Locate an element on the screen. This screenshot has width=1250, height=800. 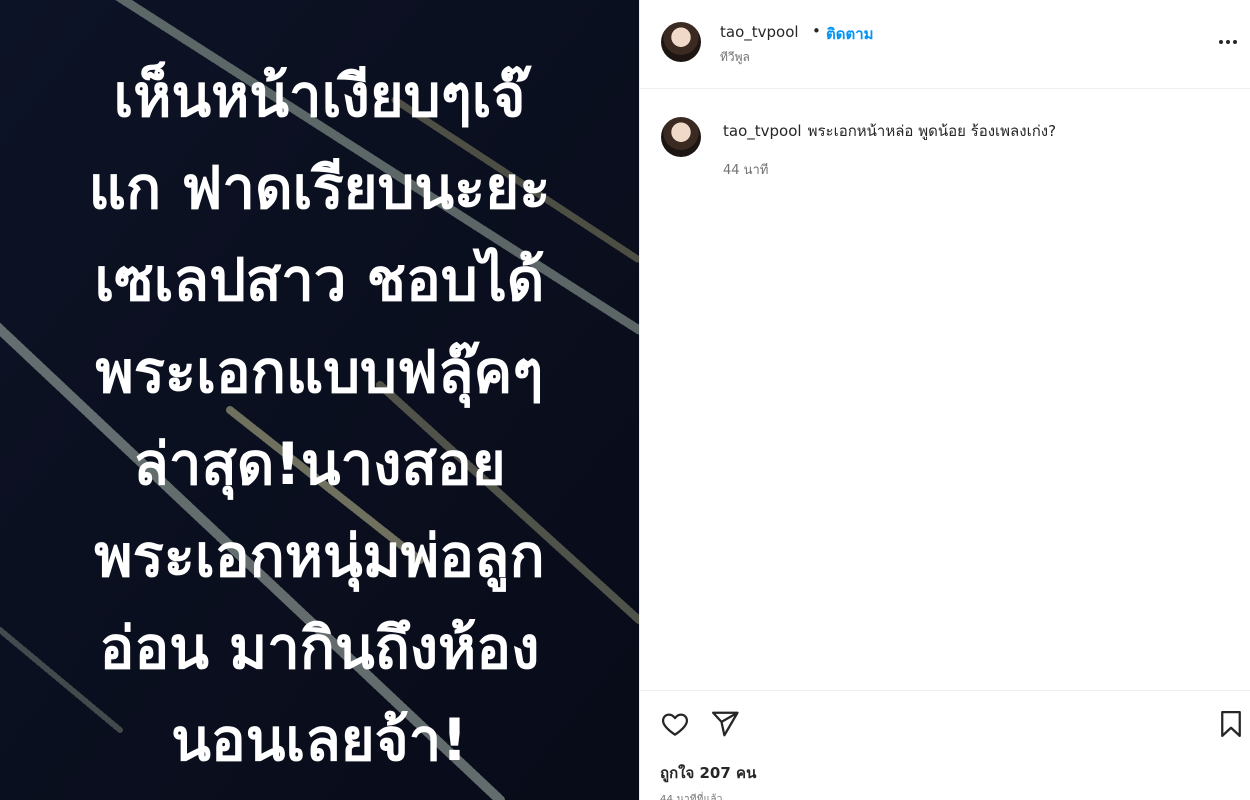
follow-button: ติดตาม is located at coordinates (850, 34).